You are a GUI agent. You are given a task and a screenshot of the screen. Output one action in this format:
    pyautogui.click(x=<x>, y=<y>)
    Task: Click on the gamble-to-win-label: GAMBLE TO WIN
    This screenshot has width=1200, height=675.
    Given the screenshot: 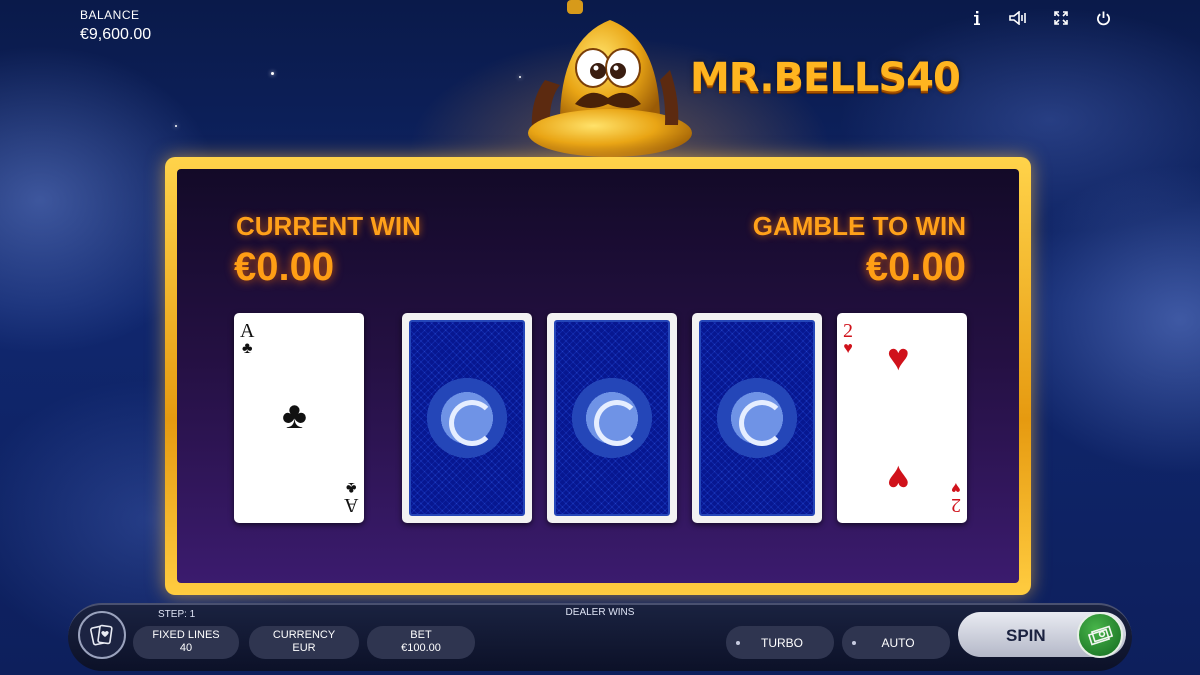 What is the action you would take?
    pyautogui.click(x=859, y=226)
    